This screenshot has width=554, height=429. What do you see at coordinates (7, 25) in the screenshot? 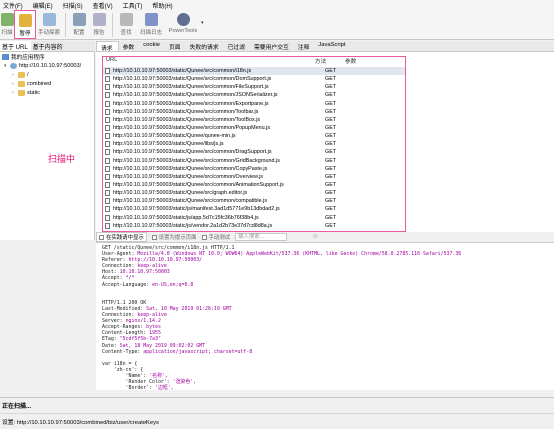
I see `scan-button: 扫描` at bounding box center [7, 25].